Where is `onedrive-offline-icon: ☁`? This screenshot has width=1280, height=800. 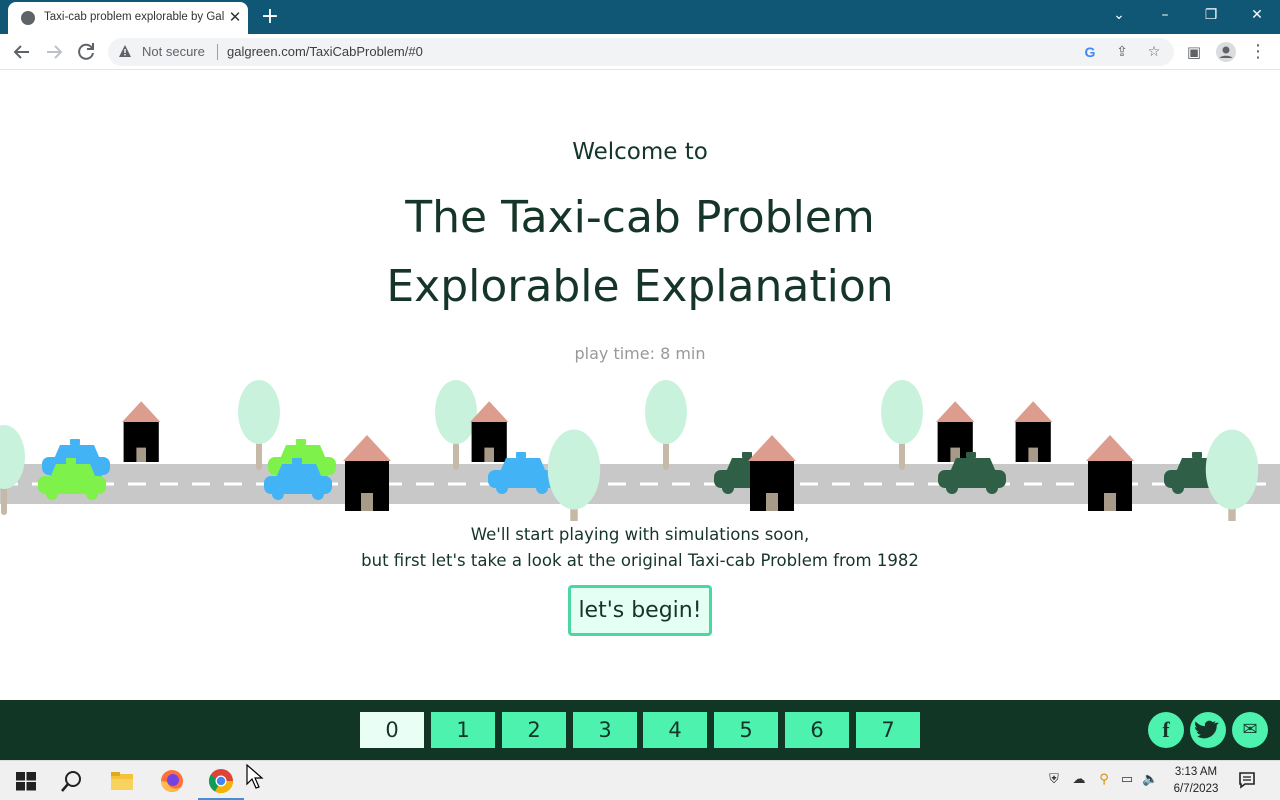
onedrive-offline-icon: ☁ is located at coordinates (1079, 780).